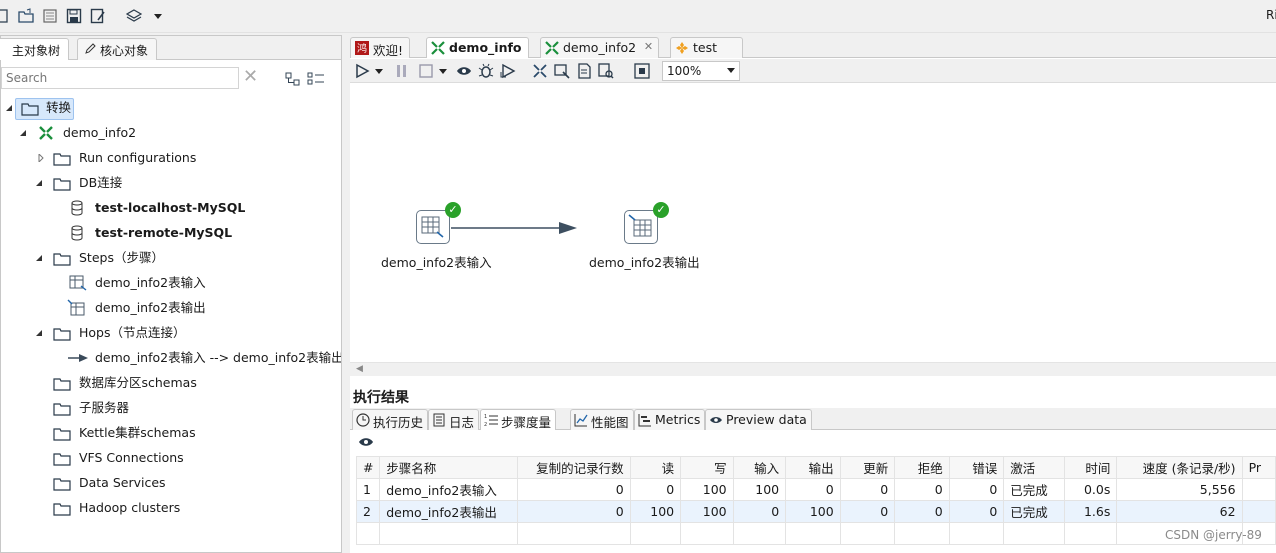  I want to click on stop-icon, so click(426, 71).